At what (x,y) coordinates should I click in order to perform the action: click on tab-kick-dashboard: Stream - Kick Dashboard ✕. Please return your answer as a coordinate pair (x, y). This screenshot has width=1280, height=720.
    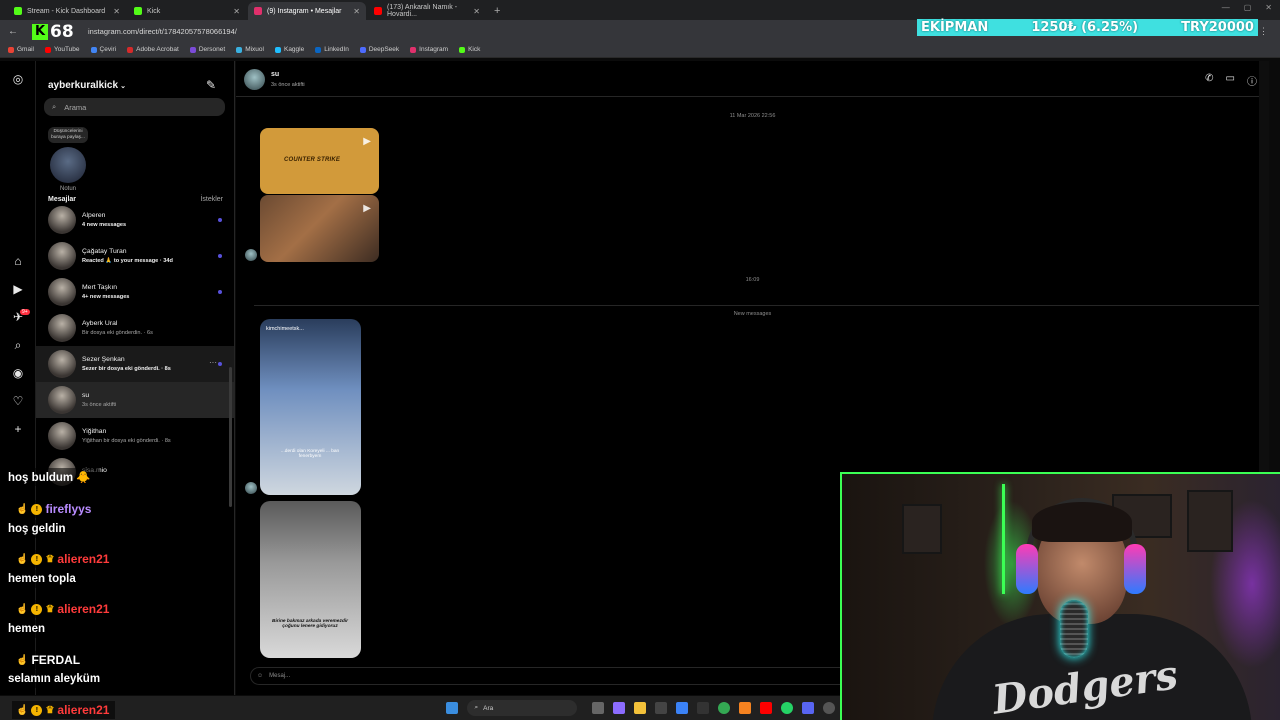
    Looking at the image, I should click on (67, 11).